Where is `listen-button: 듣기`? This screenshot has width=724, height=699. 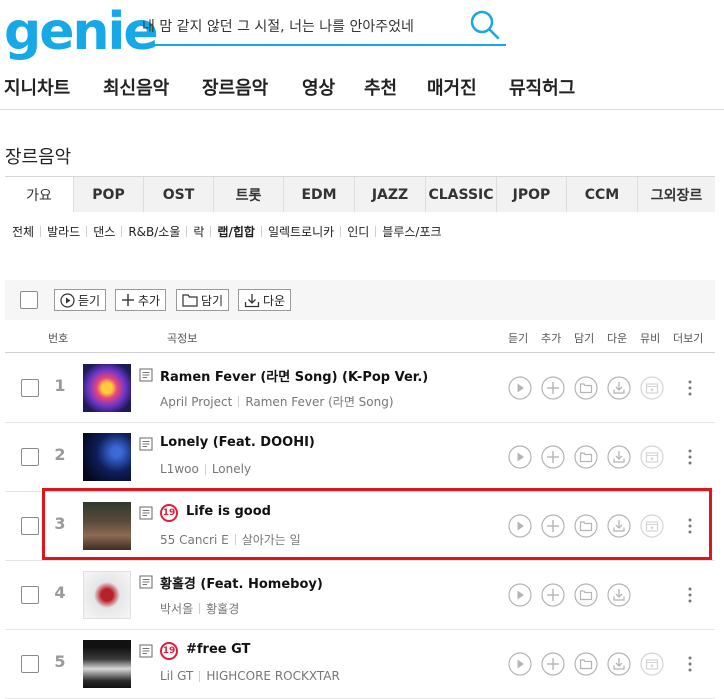
listen-button: 듣기 is located at coordinates (80, 300).